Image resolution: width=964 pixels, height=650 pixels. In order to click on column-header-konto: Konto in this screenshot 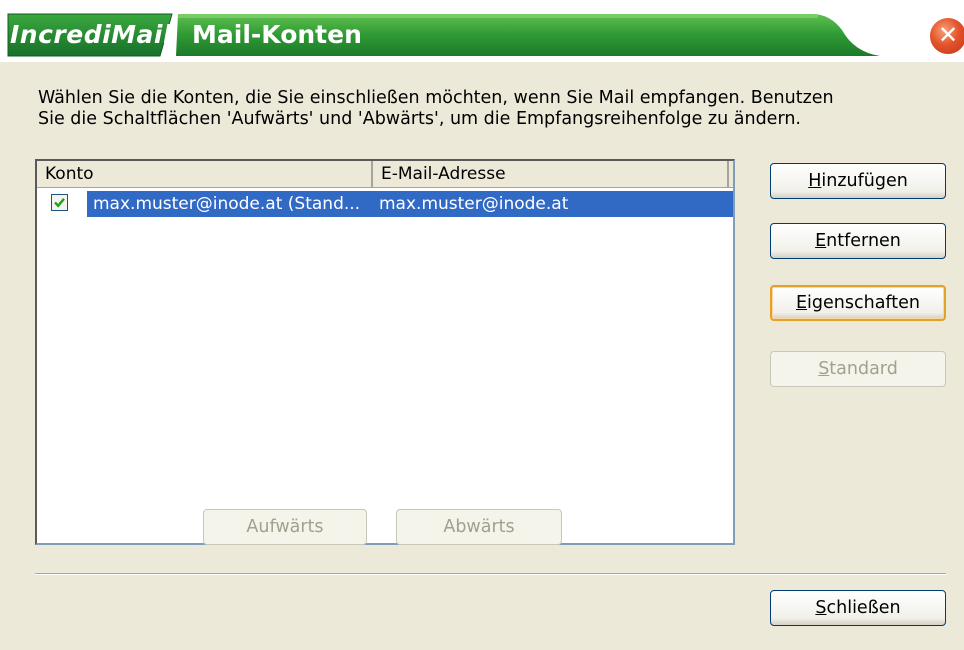, I will do `click(205, 174)`.